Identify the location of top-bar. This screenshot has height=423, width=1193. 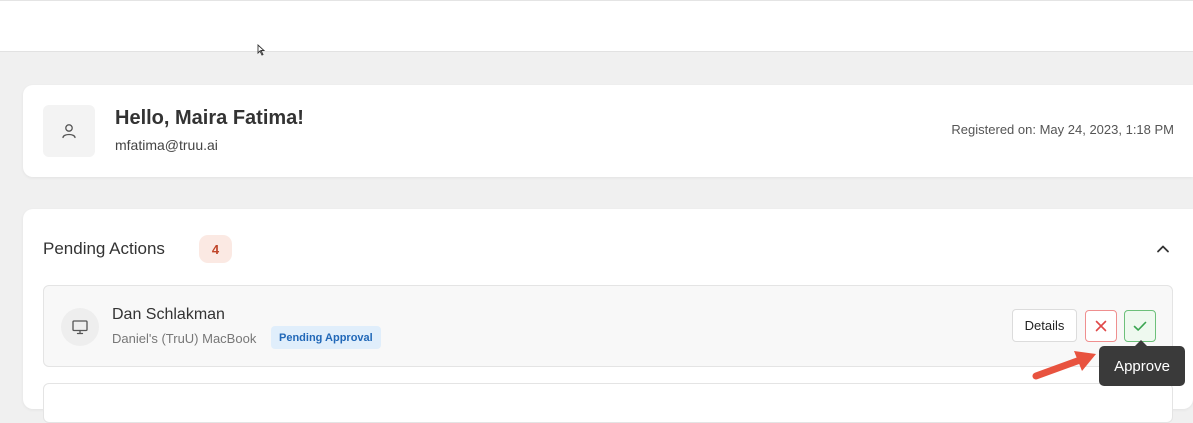
(596, 26).